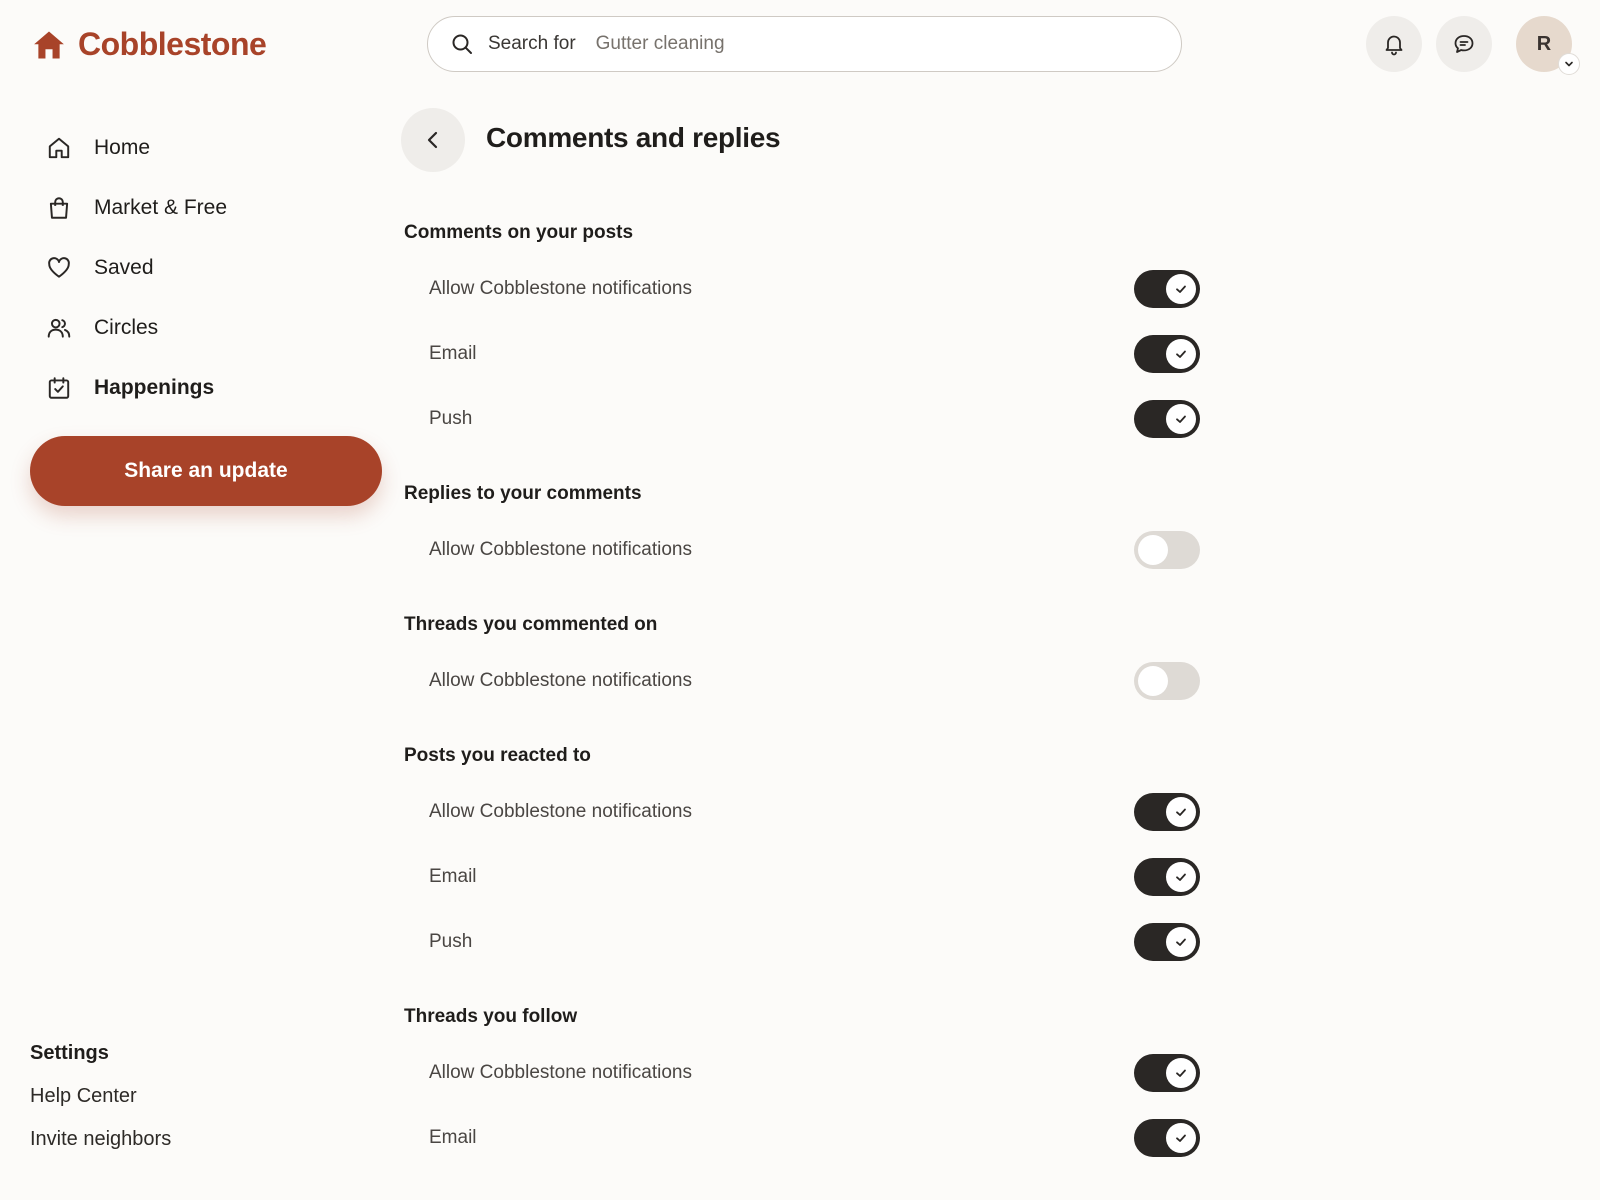 The width and height of the screenshot is (1600, 1200). I want to click on messages-button, so click(1464, 44).